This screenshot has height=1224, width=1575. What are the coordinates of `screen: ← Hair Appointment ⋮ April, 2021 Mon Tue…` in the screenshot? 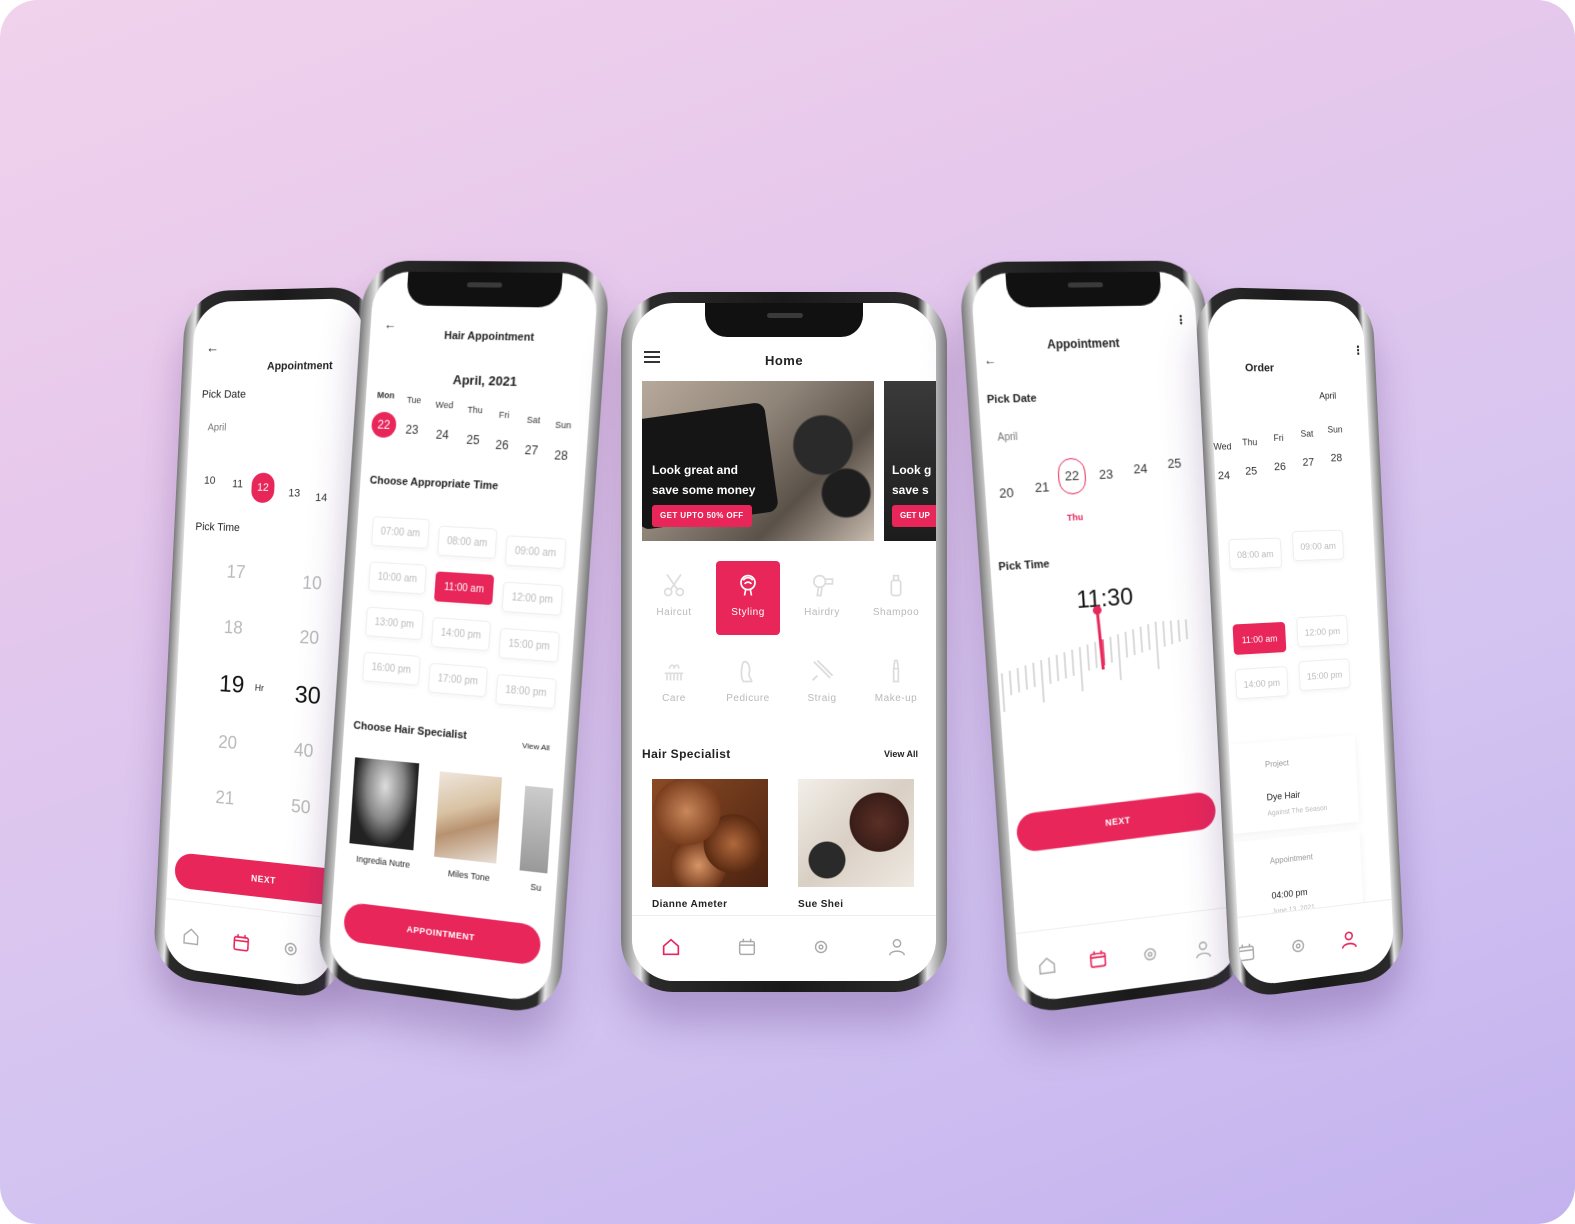 It's located at (463, 637).